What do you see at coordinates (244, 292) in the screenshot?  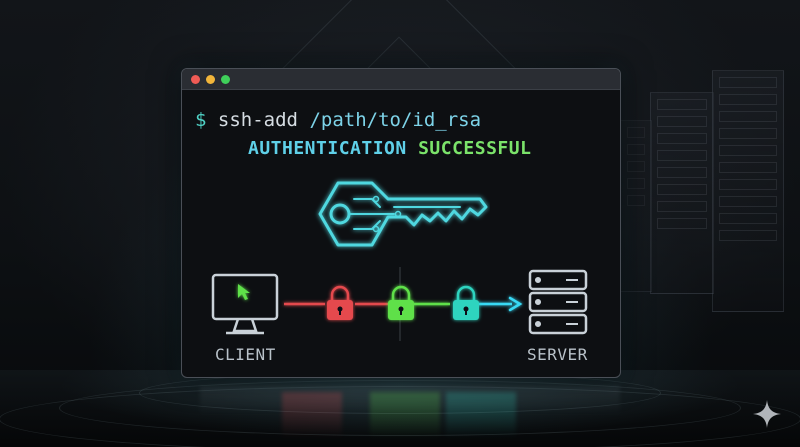 I see `cursor-icon` at bounding box center [244, 292].